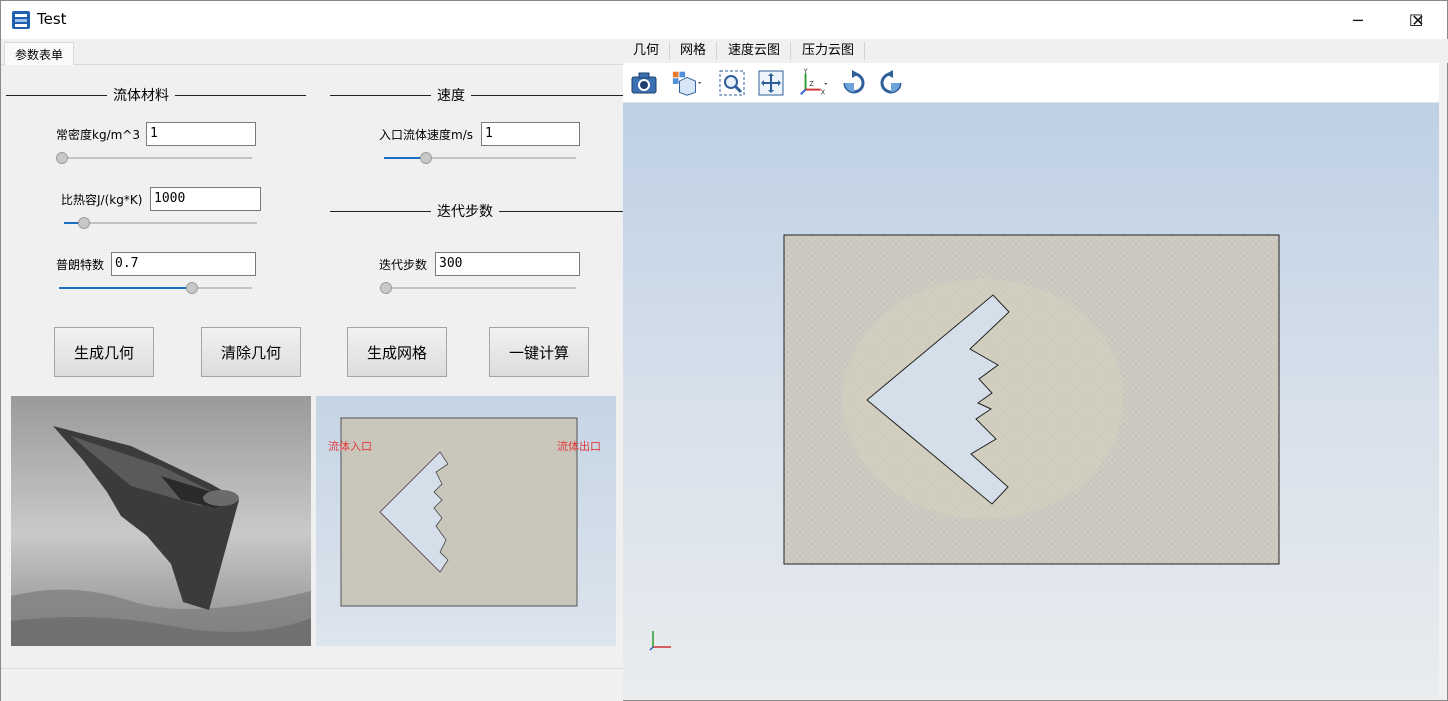 This screenshot has width=1448, height=701. I want to click on tab-mesh: 网格, so click(694, 51).